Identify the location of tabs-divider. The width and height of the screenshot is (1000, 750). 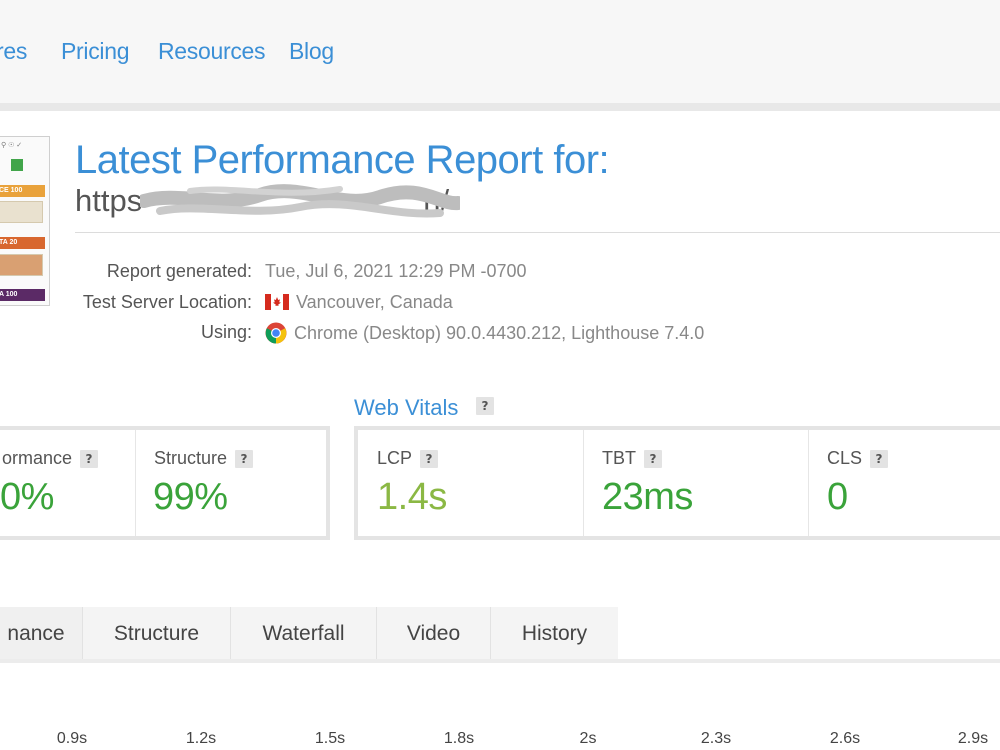
(500, 661).